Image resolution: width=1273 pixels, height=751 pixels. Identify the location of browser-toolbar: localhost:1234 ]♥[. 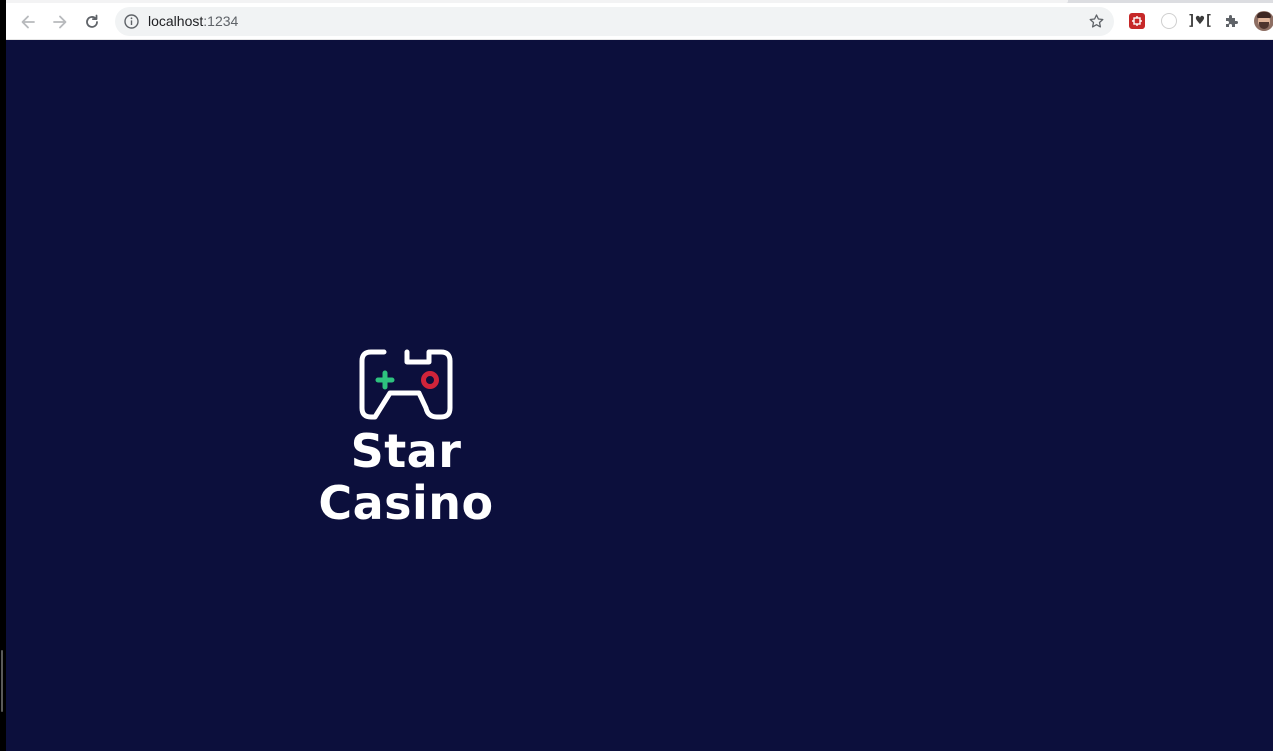
(639, 21).